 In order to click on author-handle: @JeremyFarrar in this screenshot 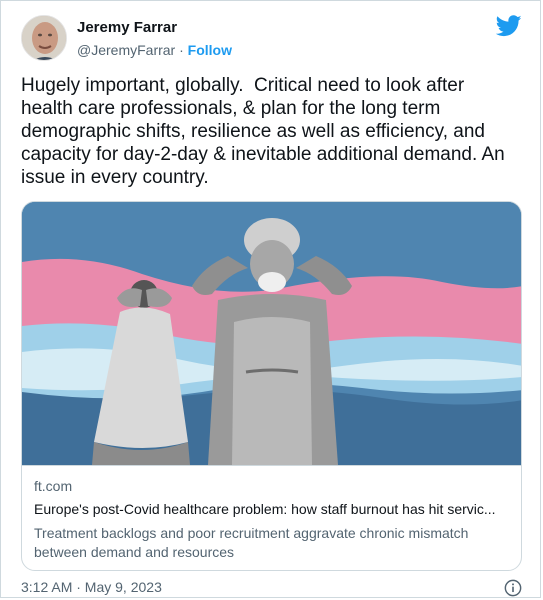, I will do `click(126, 50)`.